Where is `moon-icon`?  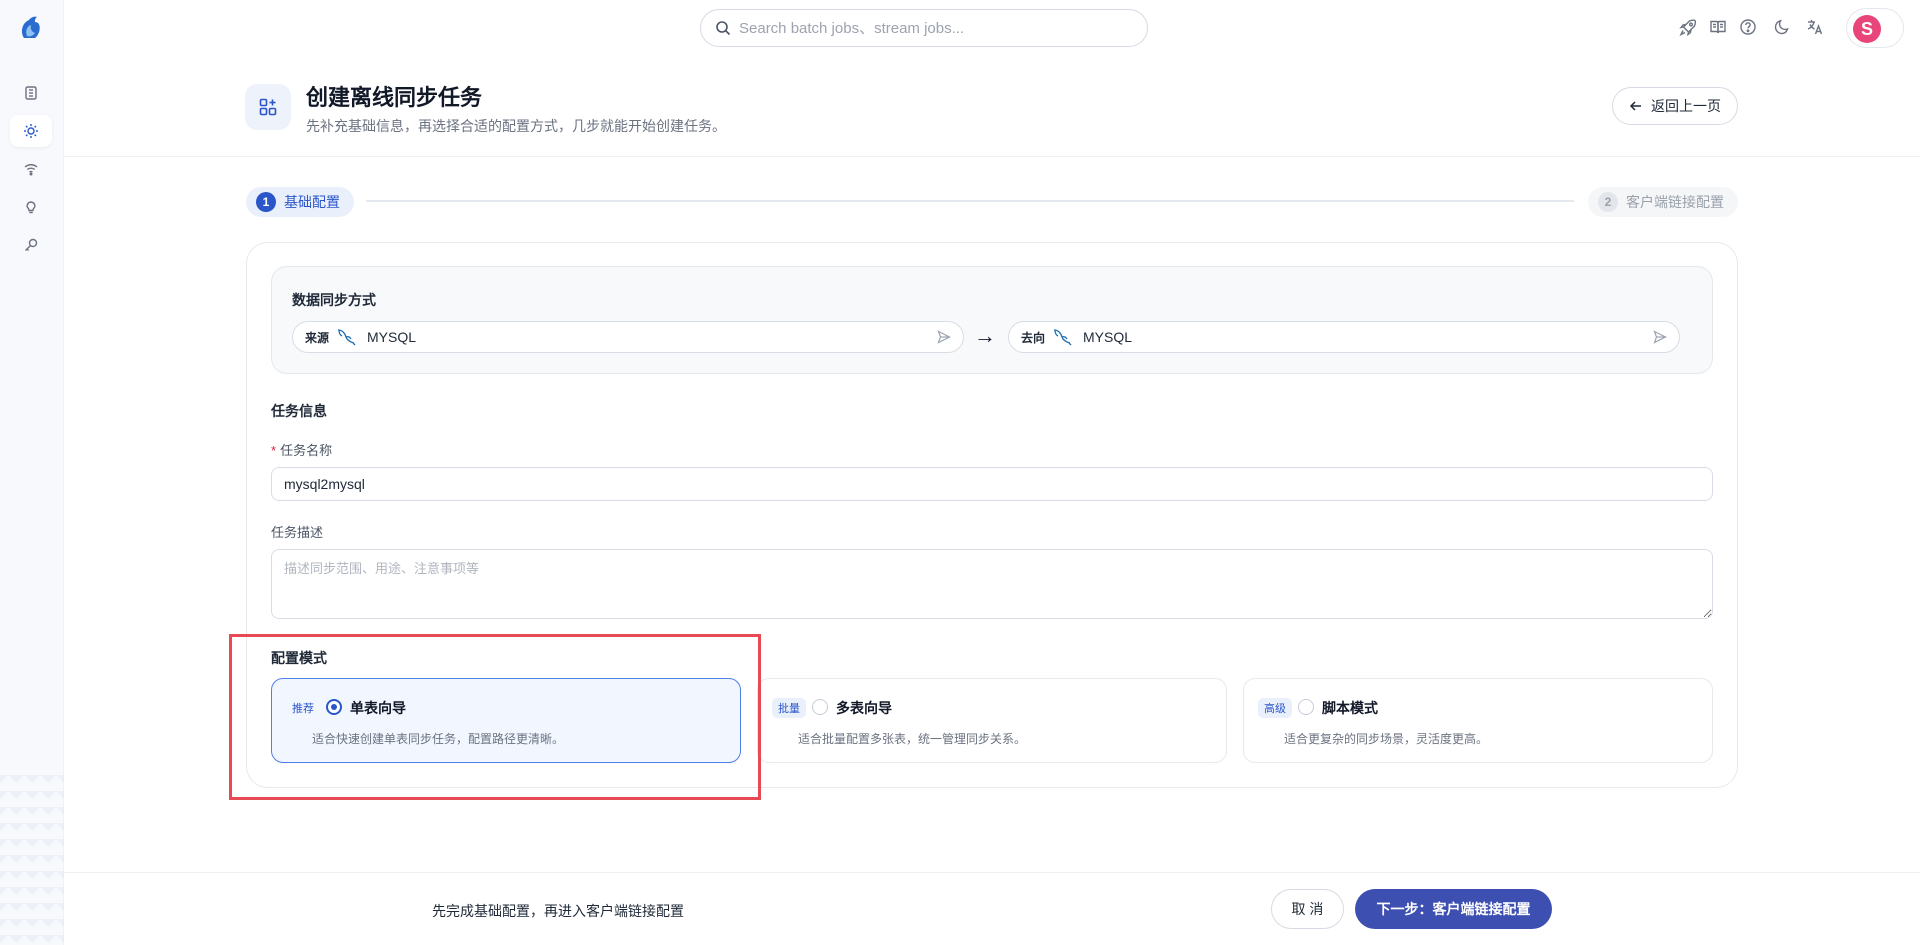 moon-icon is located at coordinates (1782, 27).